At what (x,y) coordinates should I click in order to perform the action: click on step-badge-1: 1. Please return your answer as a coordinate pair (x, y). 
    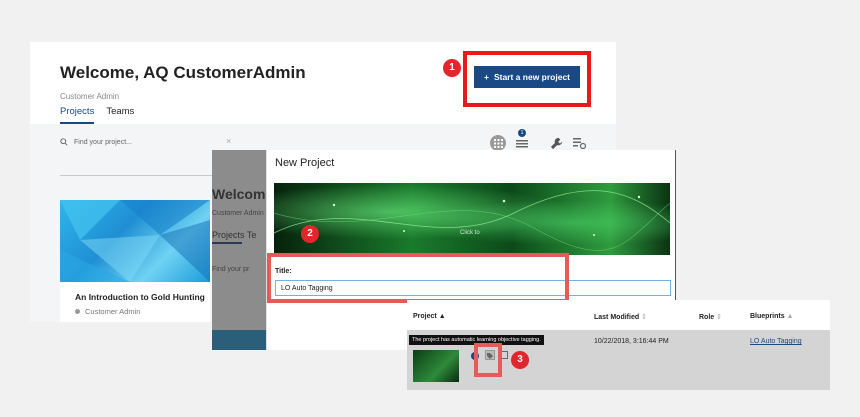
    Looking at the image, I should click on (452, 68).